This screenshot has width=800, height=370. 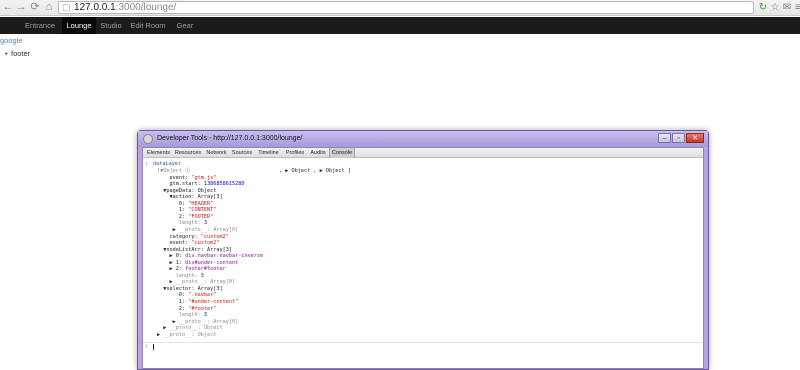 I want to click on tab-console: Console, so click(x=342, y=153).